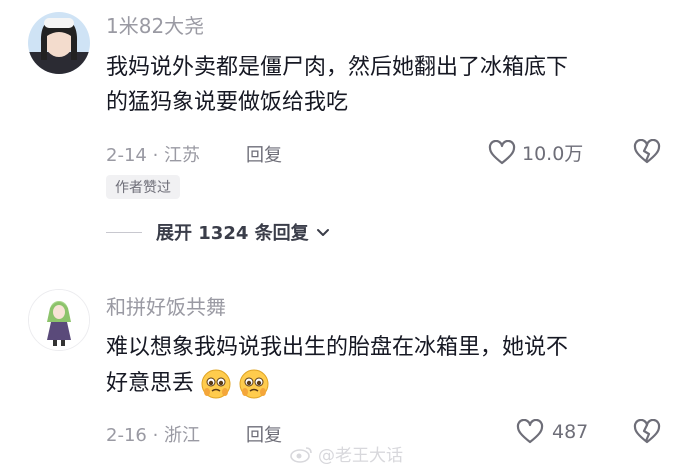 This screenshot has width=690, height=469. What do you see at coordinates (570, 432) in the screenshot?
I see `like-count: 487` at bounding box center [570, 432].